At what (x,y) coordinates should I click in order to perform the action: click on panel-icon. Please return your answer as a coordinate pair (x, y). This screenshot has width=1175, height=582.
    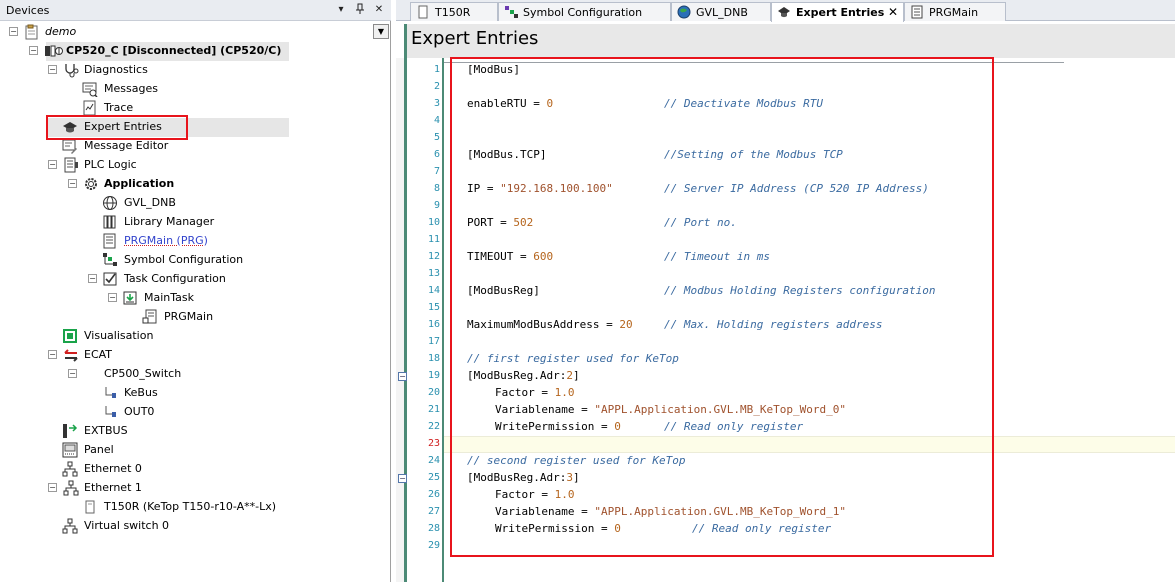
    Looking at the image, I should click on (70, 450).